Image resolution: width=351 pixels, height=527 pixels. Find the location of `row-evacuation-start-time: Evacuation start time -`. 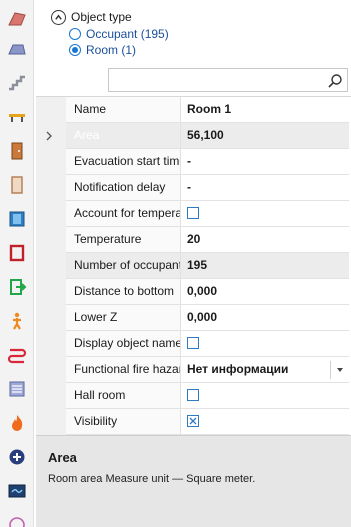

row-evacuation-start-time: Evacuation start time - is located at coordinates (207, 162).